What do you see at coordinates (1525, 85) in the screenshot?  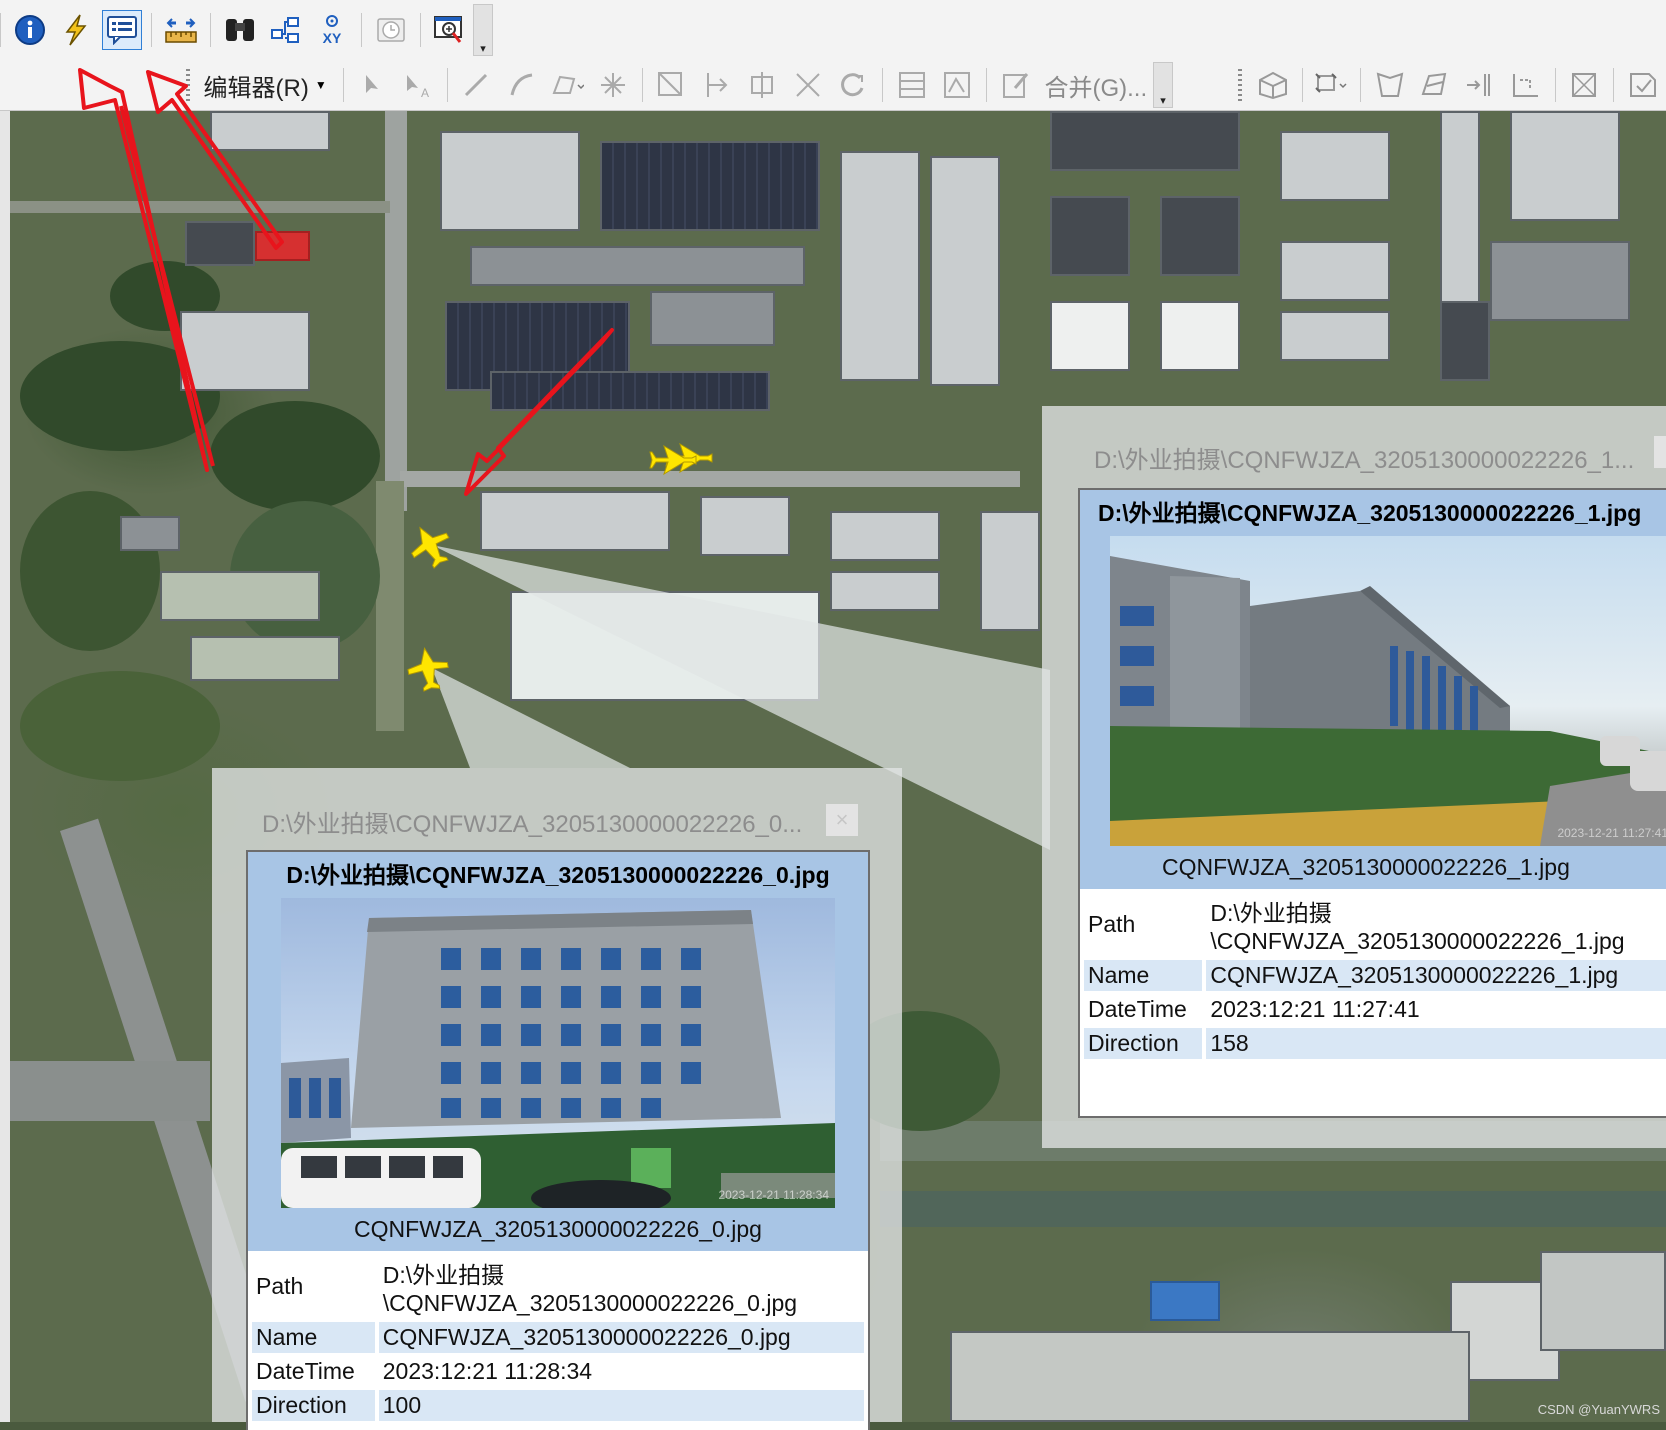 I see `align-edge-button` at bounding box center [1525, 85].